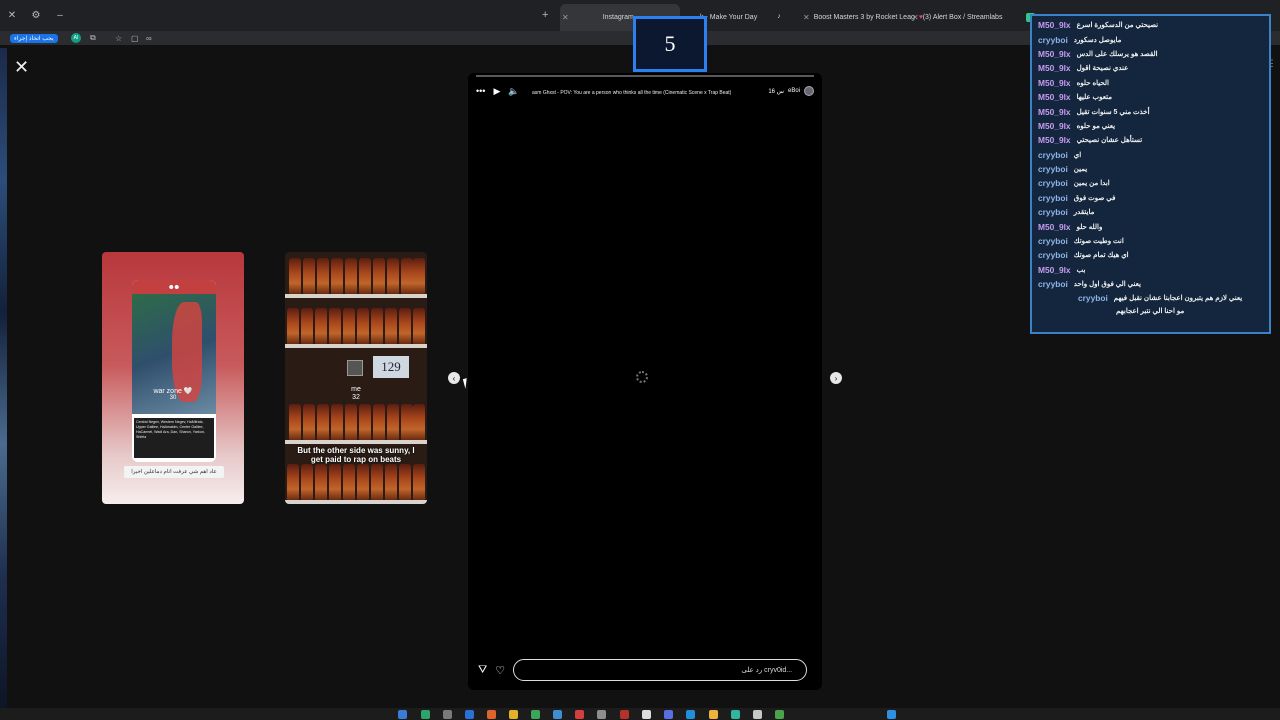 This screenshot has width=1280, height=720. Describe the element at coordinates (660, 670) in the screenshot. I see `reply-input` at that location.